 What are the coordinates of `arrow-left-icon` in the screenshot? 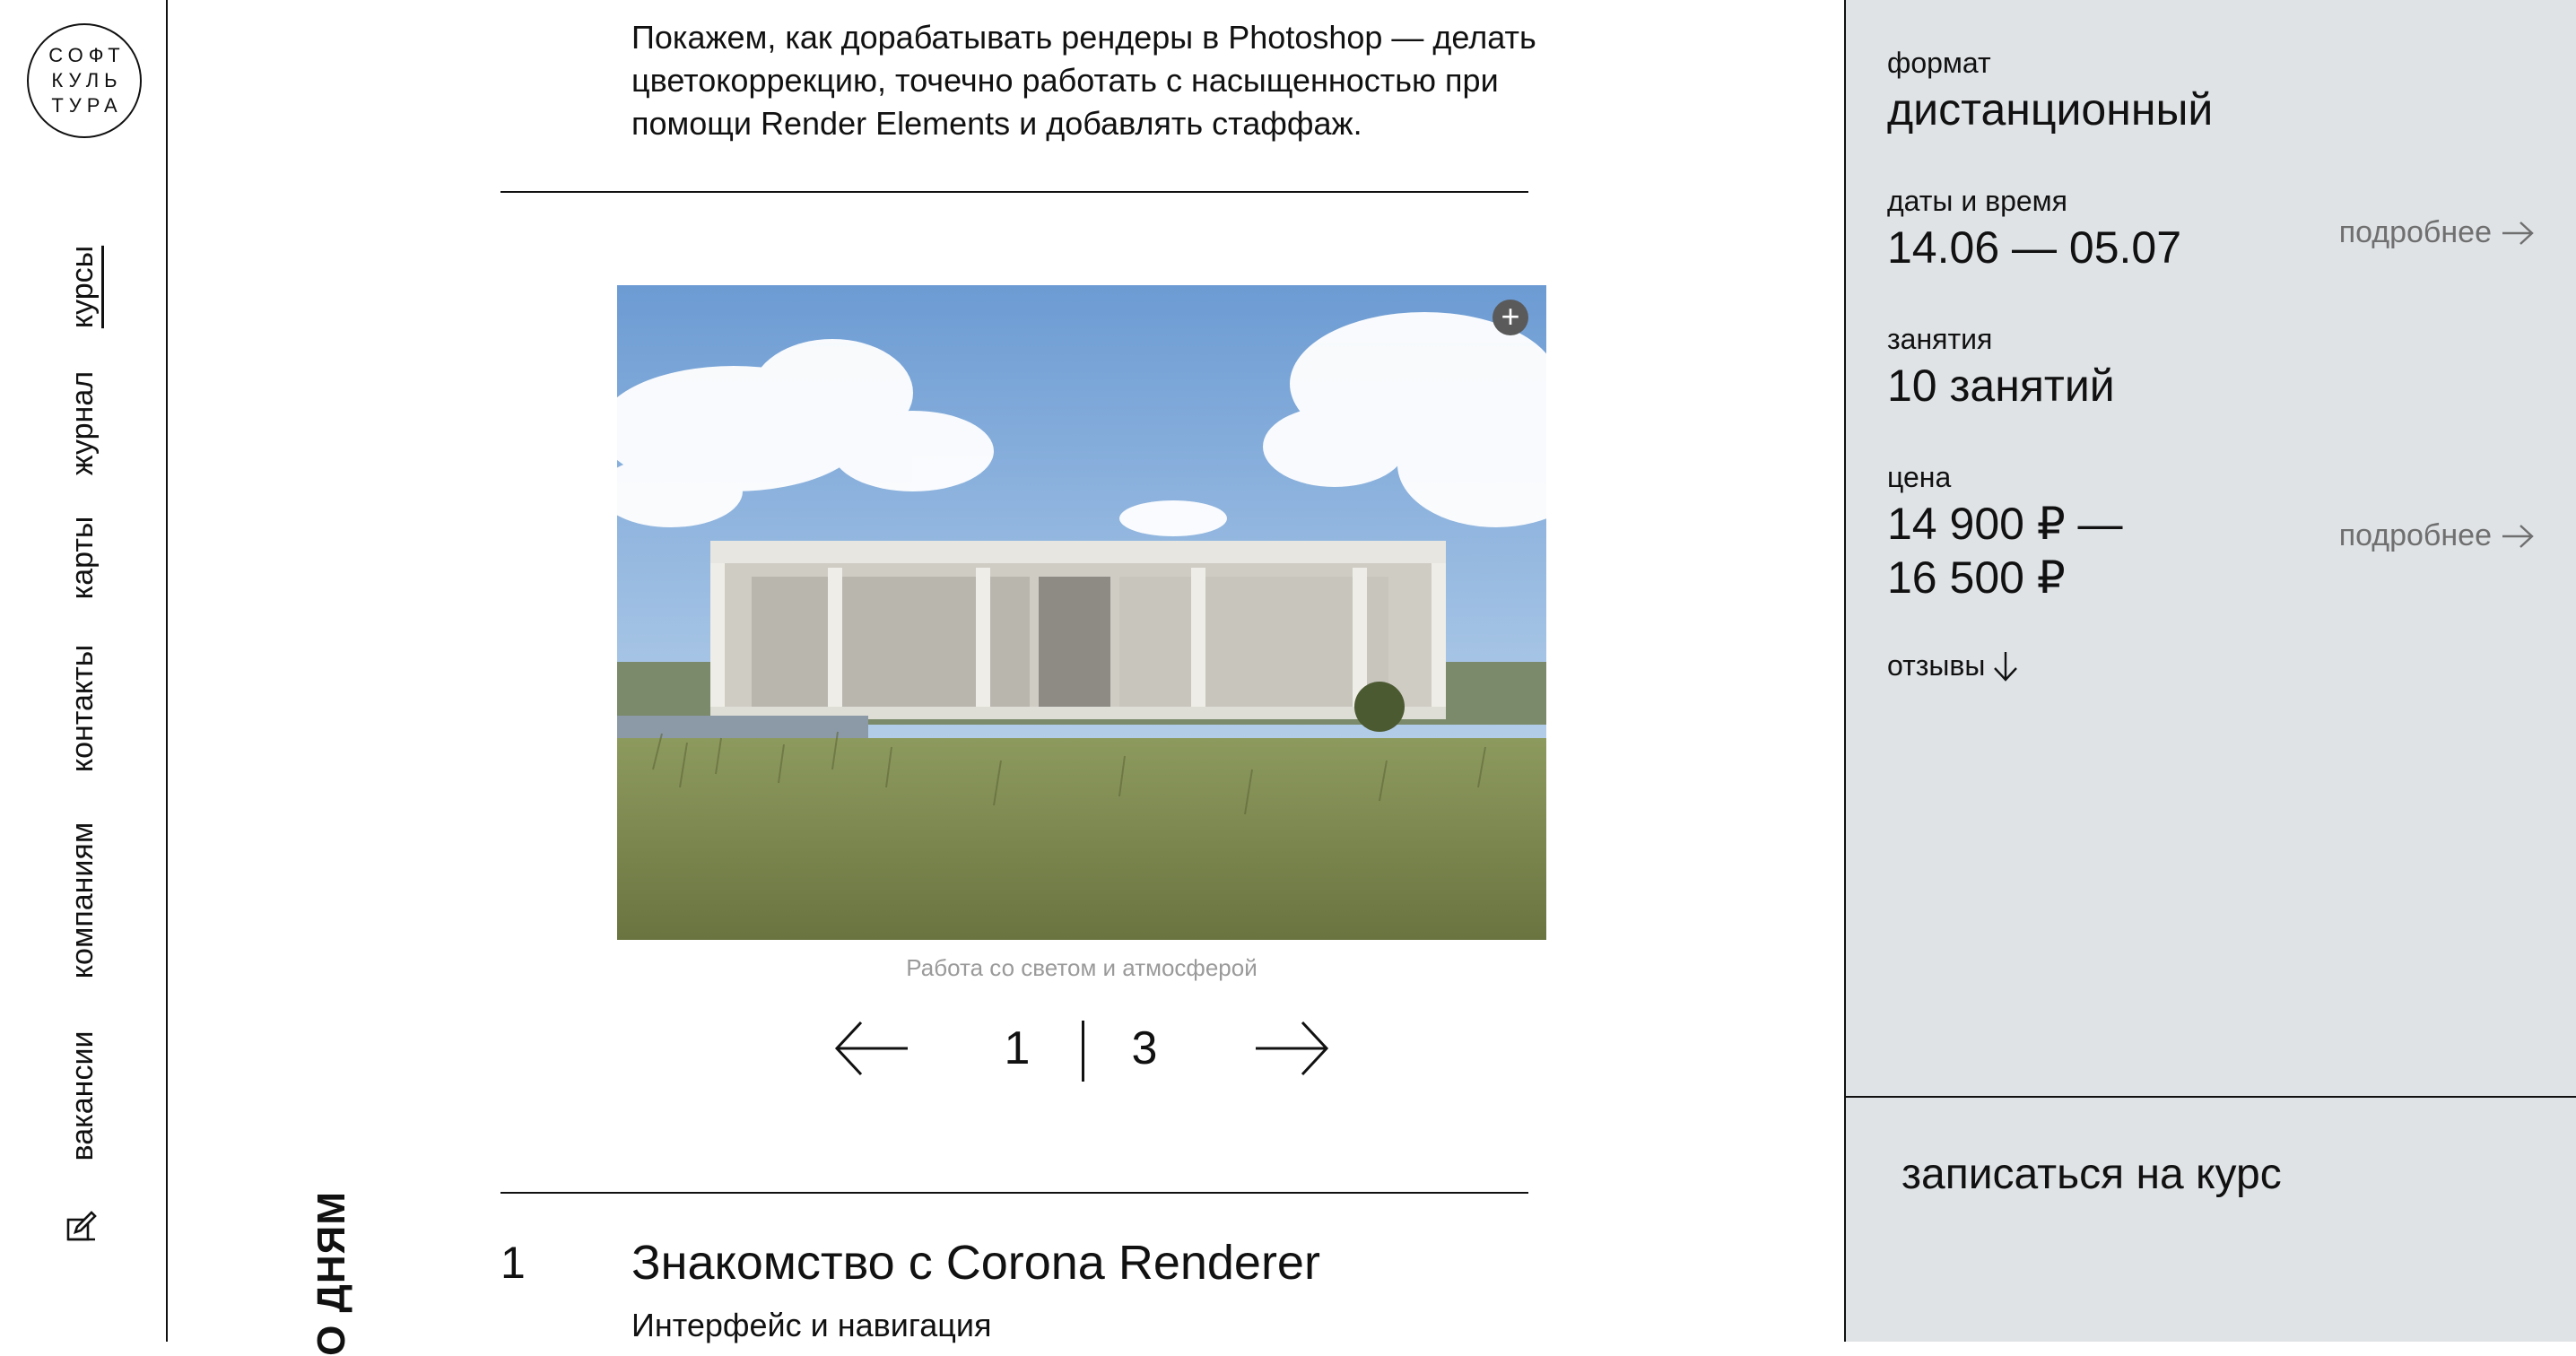 It's located at (871, 1048).